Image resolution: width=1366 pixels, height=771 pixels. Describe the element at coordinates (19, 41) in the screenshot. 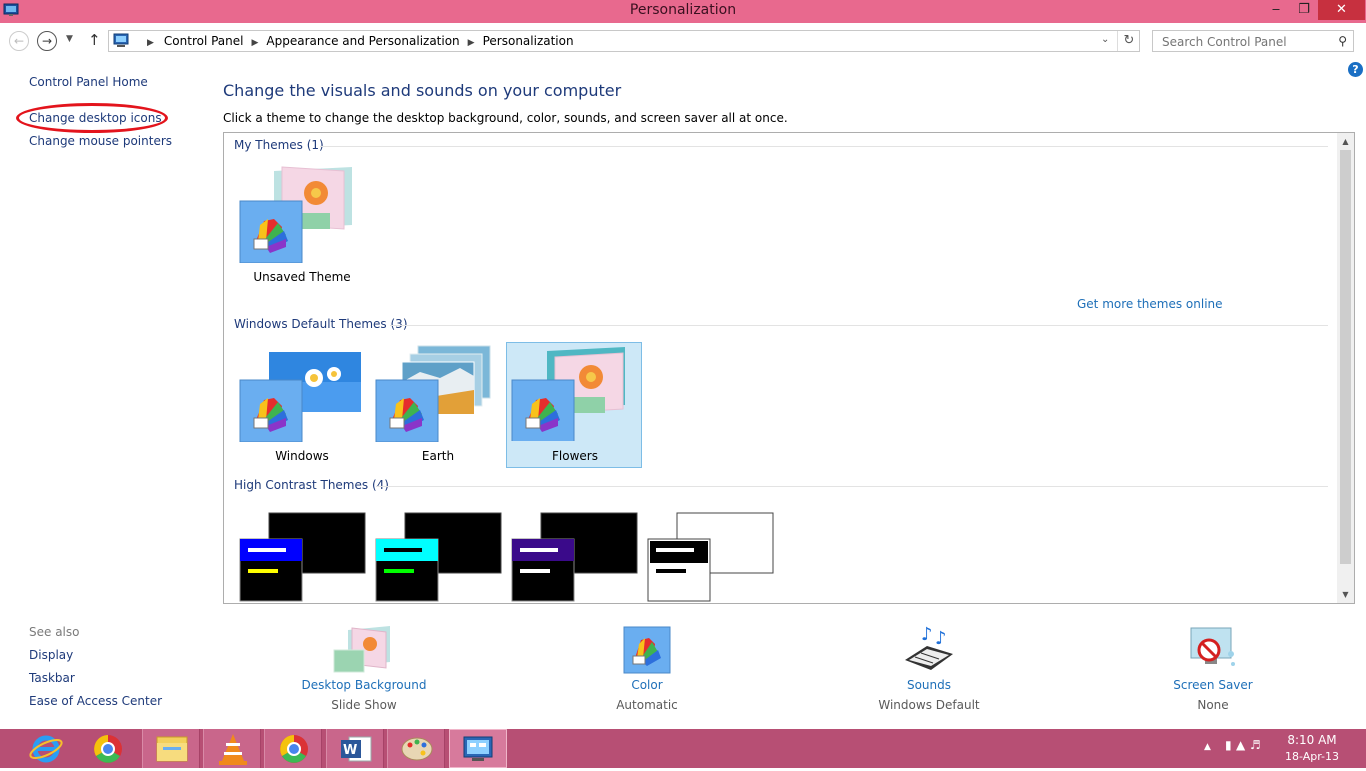

I see `back-button: ←` at that location.